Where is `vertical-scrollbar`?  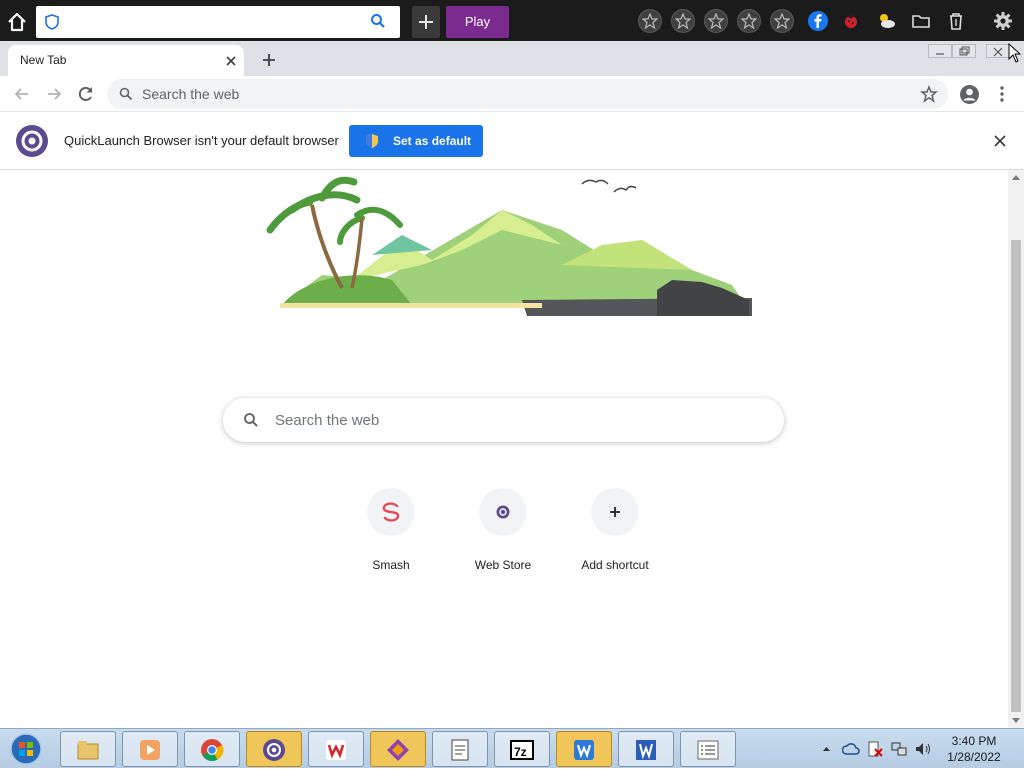
vertical-scrollbar is located at coordinates (1016, 449).